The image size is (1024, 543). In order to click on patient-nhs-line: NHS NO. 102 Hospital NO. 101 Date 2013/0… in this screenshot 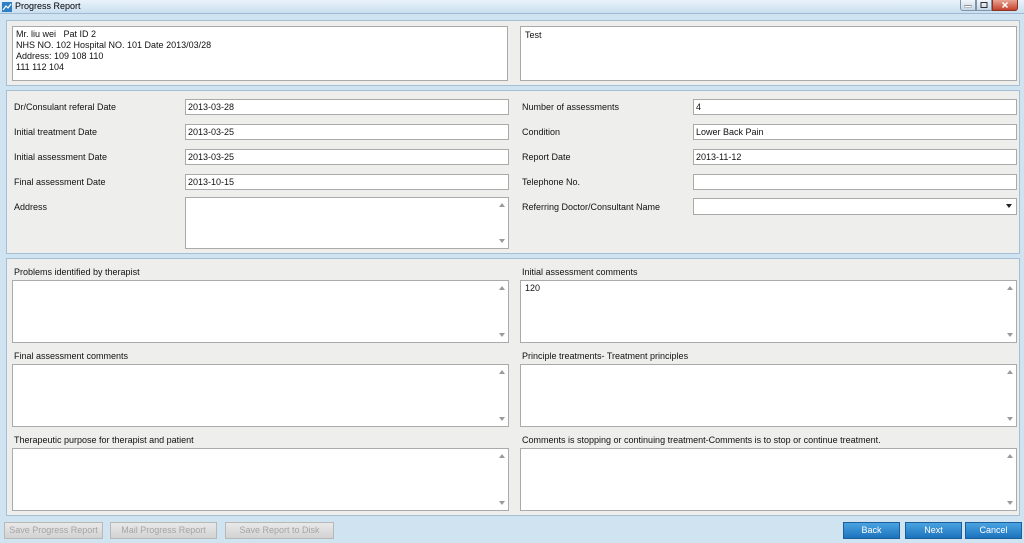, I will do `click(114, 45)`.